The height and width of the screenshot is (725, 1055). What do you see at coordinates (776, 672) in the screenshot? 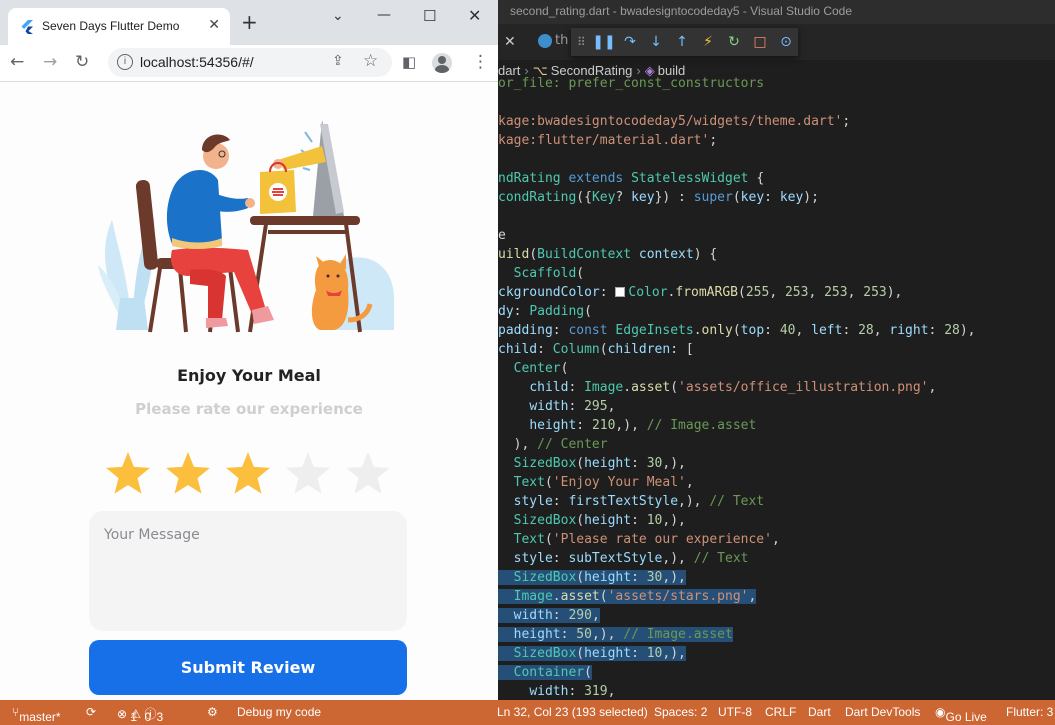
I see `code-line: Container(` at bounding box center [776, 672].